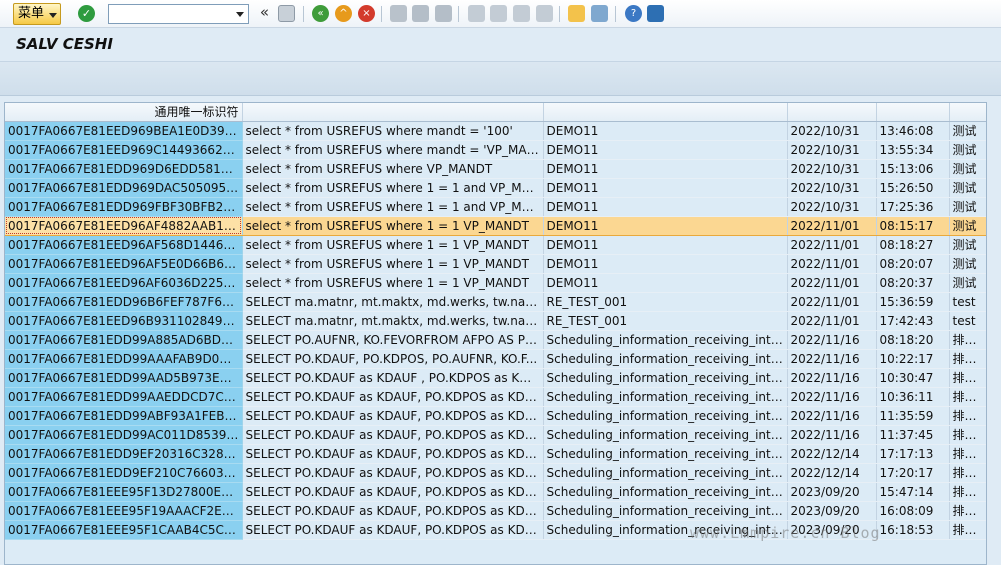 This screenshot has width=1001, height=565. Describe the element at coordinates (420, 13) in the screenshot. I see `find-icon` at that location.